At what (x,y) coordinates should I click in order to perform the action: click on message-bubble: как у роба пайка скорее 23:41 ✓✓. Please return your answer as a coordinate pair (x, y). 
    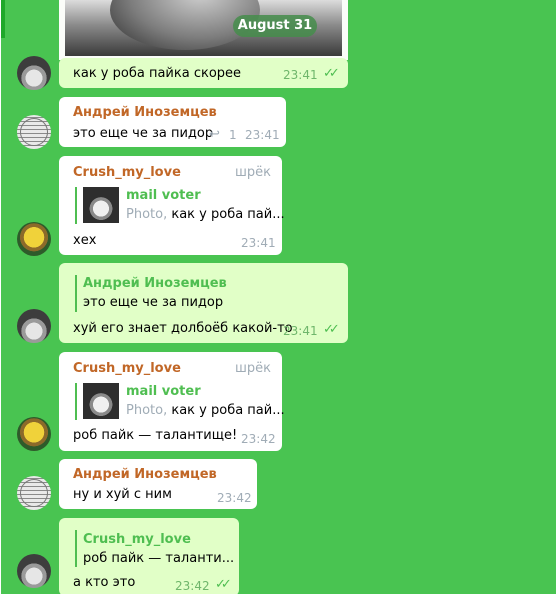
    Looking at the image, I should click on (203, 73).